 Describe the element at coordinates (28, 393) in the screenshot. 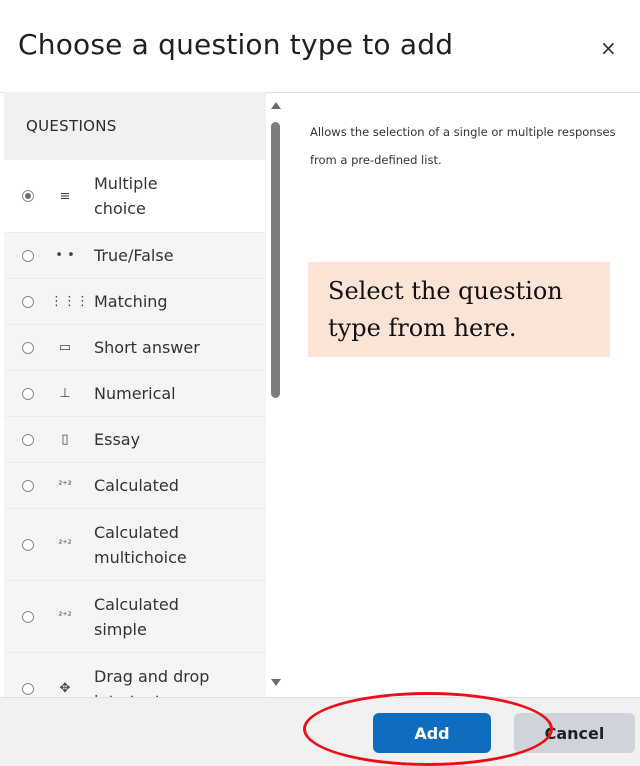

I see `radio-numerical` at that location.